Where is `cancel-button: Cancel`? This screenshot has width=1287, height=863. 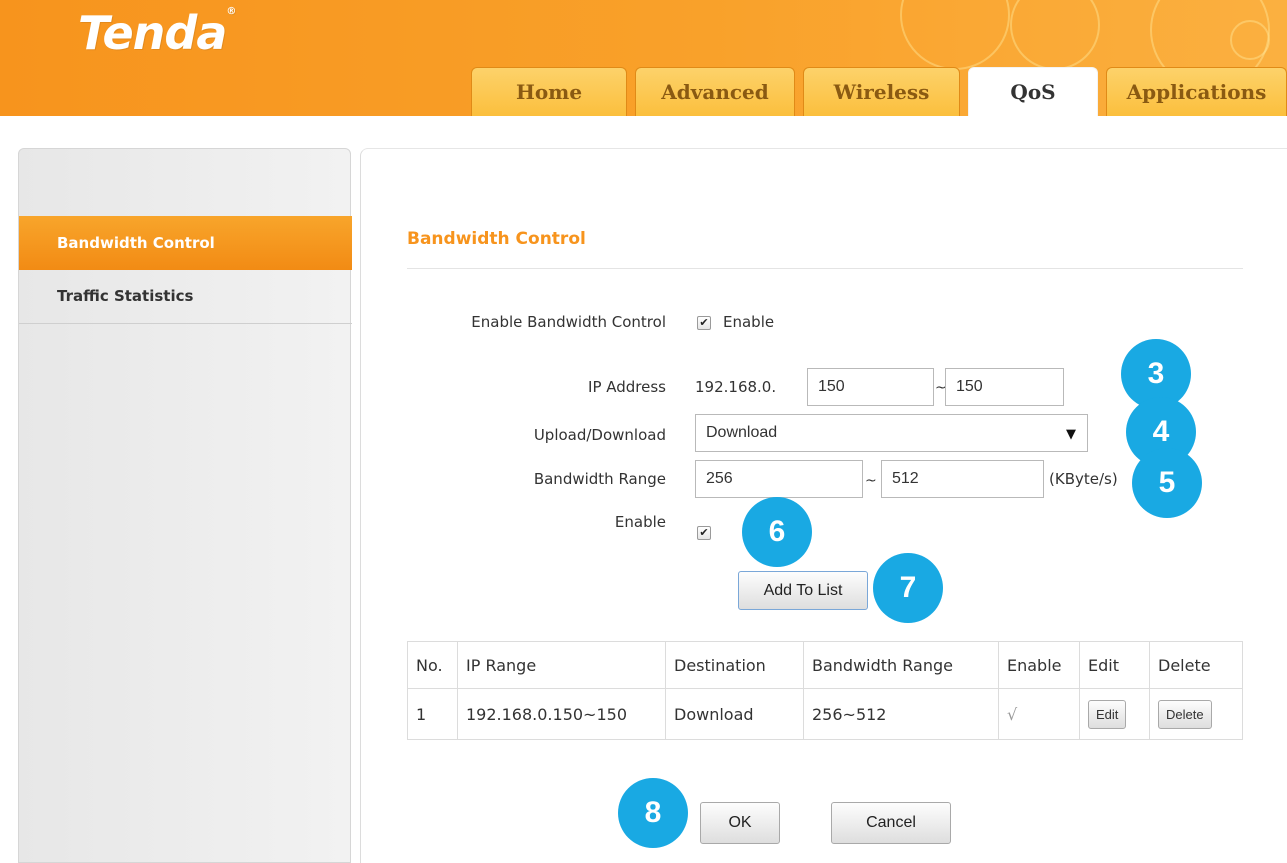 cancel-button: Cancel is located at coordinates (891, 823).